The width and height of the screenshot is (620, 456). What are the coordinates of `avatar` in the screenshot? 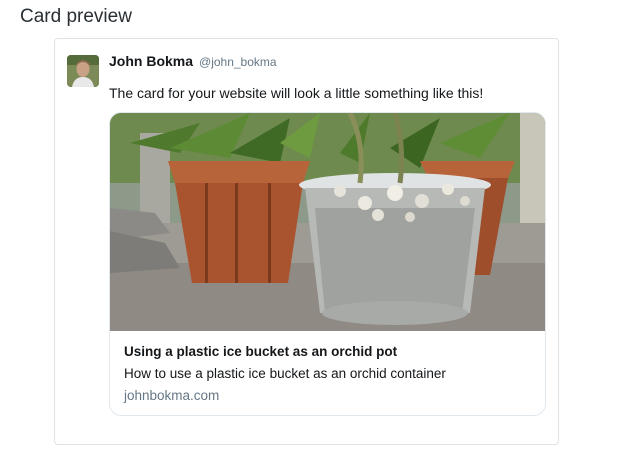 It's located at (83, 71).